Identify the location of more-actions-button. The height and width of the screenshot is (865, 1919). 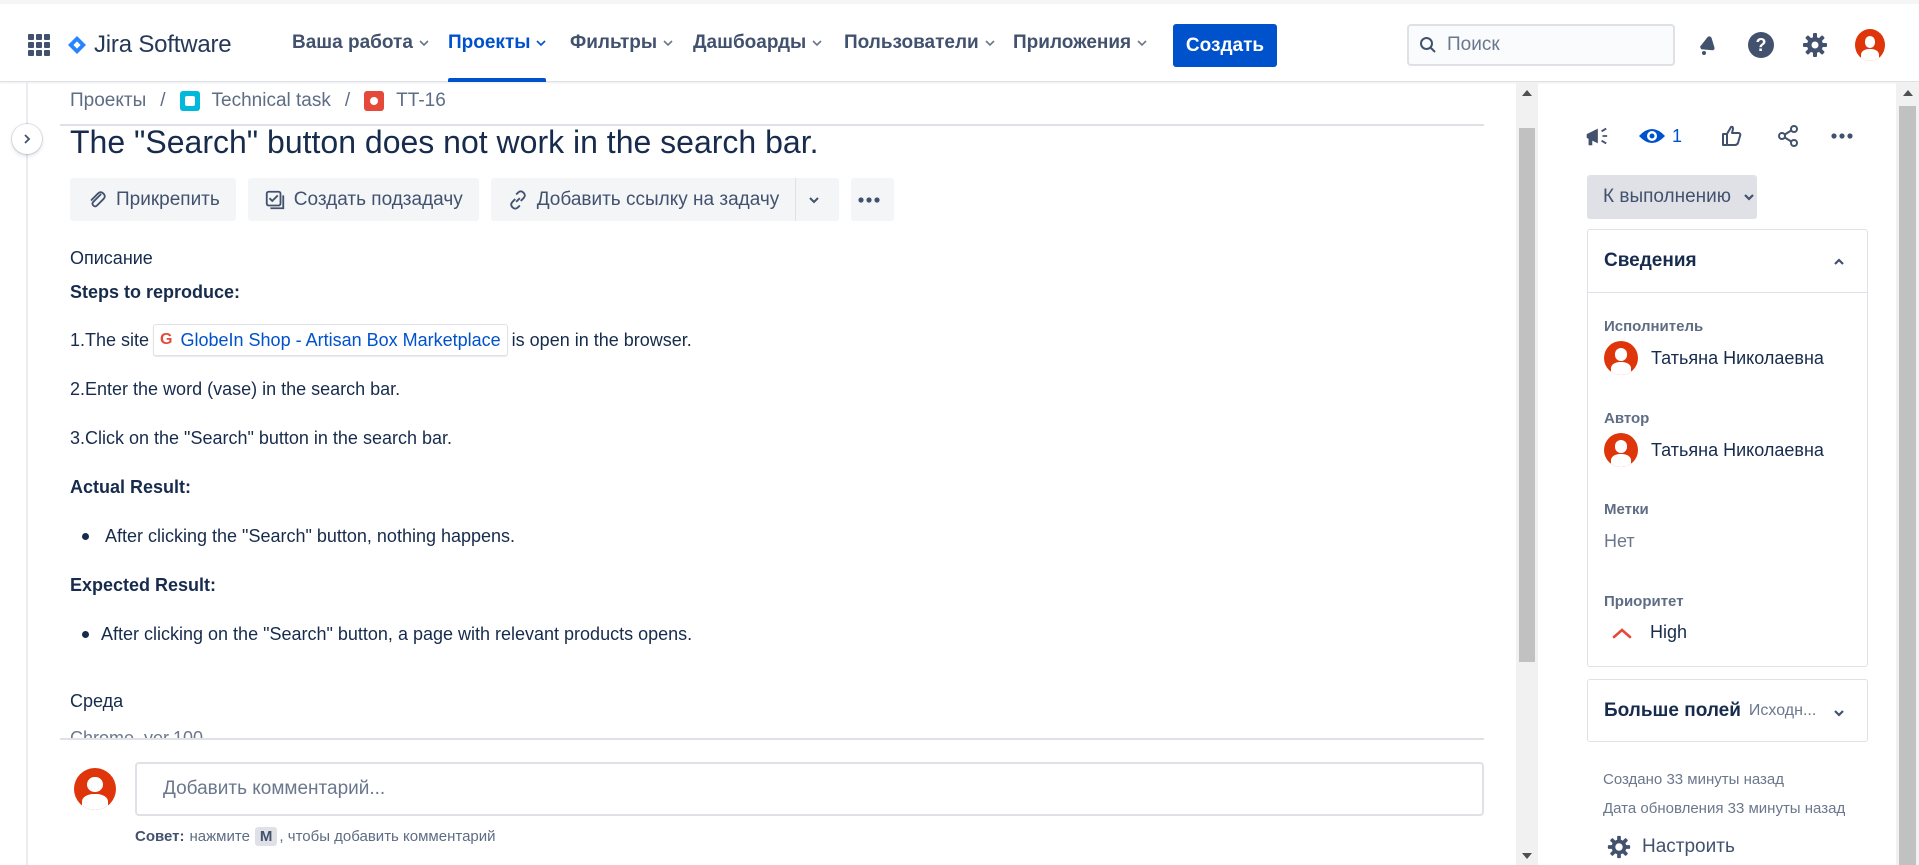
(873, 199).